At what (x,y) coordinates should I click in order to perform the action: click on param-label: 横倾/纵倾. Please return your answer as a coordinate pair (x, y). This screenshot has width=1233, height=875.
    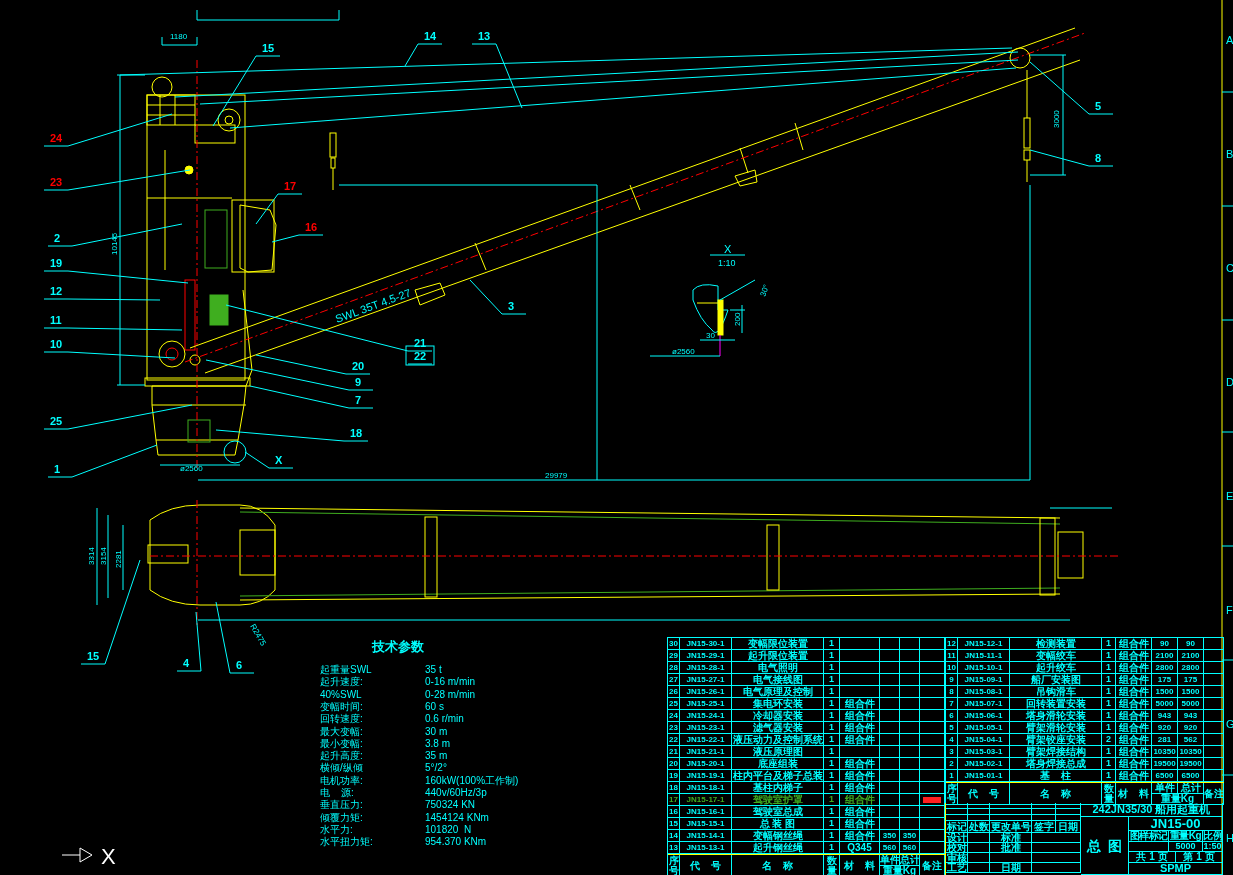
    Looking at the image, I should click on (341, 768).